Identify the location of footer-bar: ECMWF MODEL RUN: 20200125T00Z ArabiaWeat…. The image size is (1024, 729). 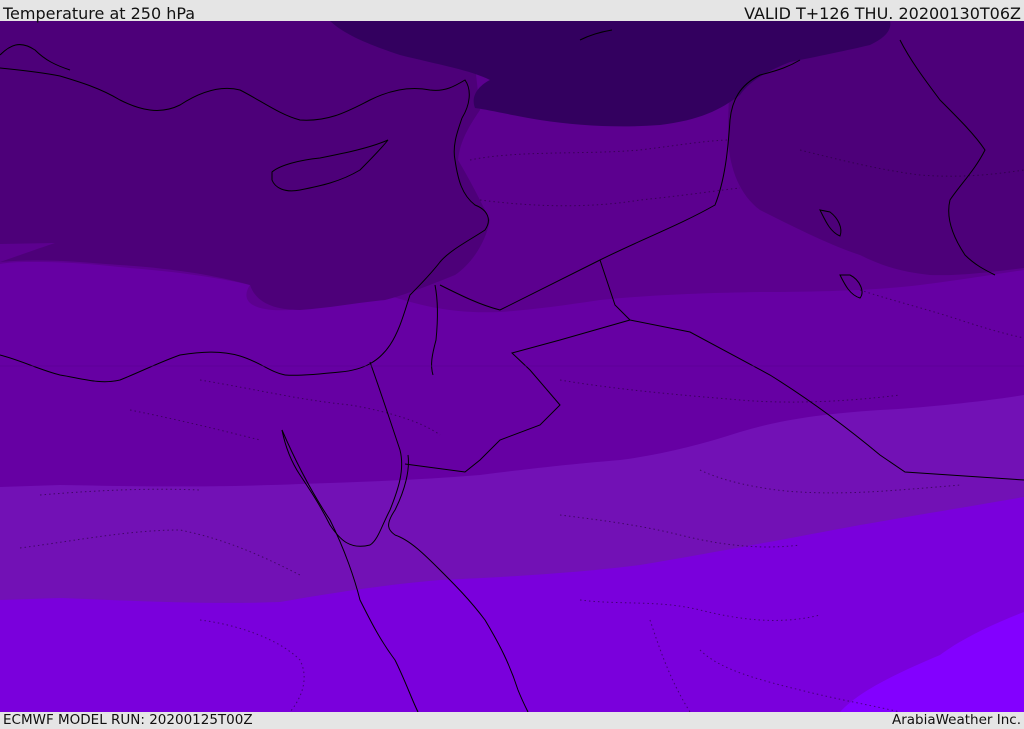
(512, 720).